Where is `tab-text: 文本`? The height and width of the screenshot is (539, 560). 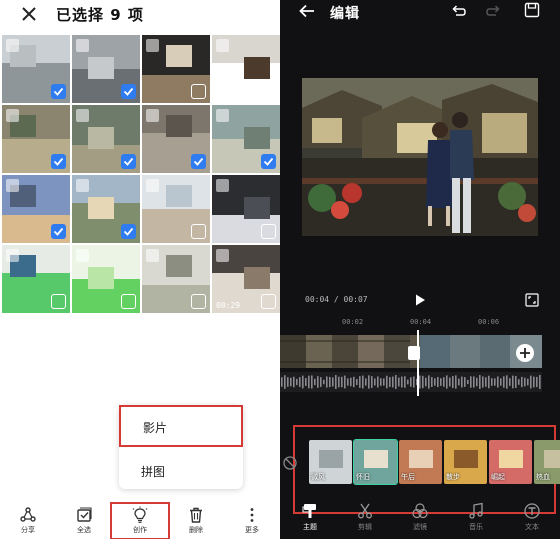
tab-text: 文本 is located at coordinates (532, 517).